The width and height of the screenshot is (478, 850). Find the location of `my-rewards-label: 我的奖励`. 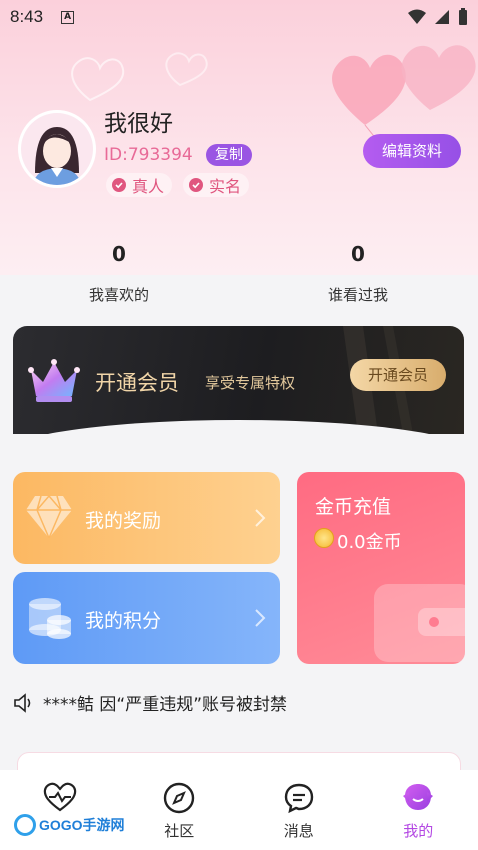

my-rewards-label: 我的奖励 is located at coordinates (123, 521).